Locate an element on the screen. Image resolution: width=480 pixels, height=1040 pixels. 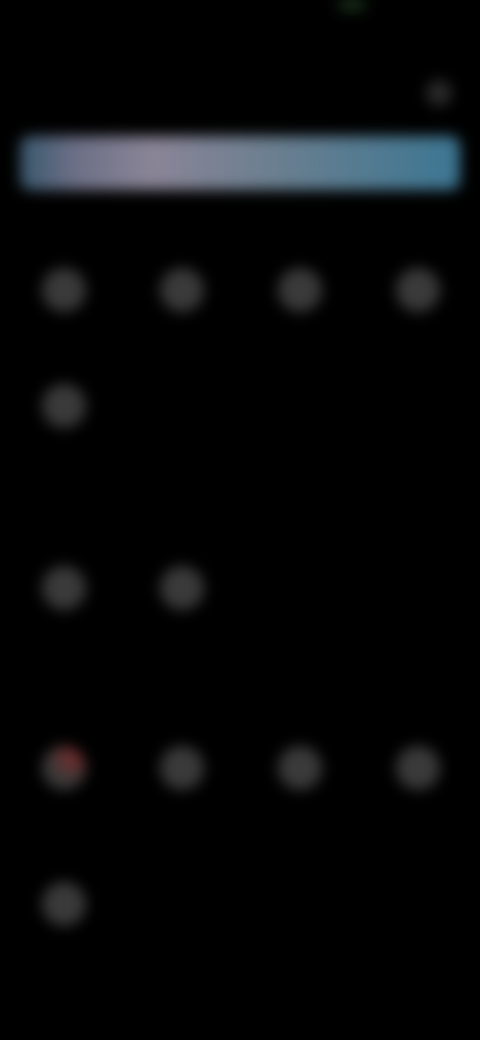
promo-banner is located at coordinates (240, 163).